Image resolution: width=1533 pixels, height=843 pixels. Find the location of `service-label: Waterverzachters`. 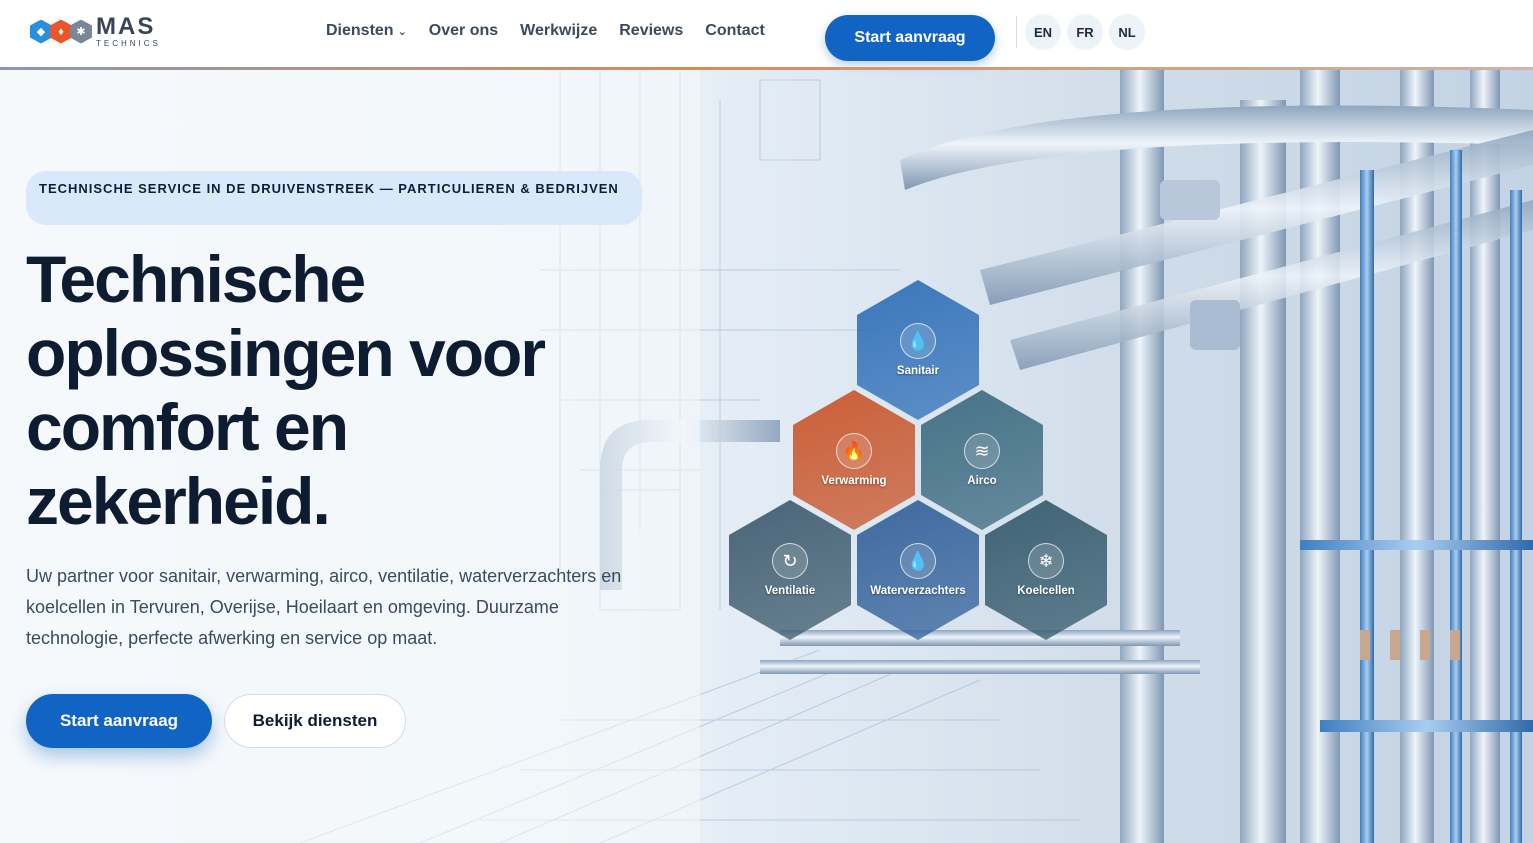

service-label: Waterverzachters is located at coordinates (918, 591).